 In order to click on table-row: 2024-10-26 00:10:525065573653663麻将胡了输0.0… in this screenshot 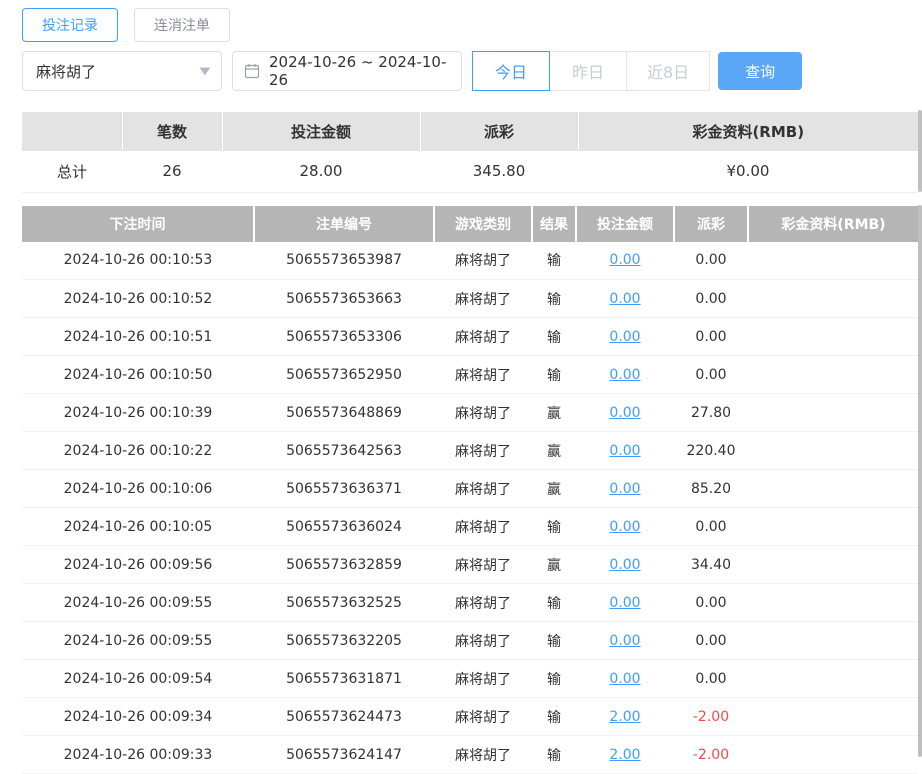, I will do `click(470, 299)`.